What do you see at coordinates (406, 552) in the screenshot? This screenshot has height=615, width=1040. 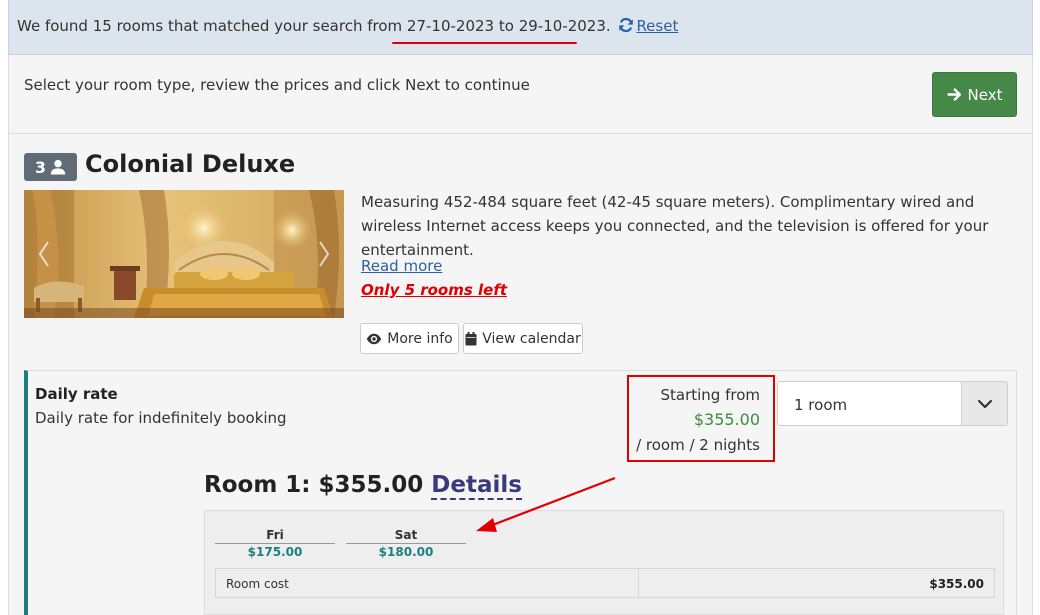 I see `day-price: $180.00` at bounding box center [406, 552].